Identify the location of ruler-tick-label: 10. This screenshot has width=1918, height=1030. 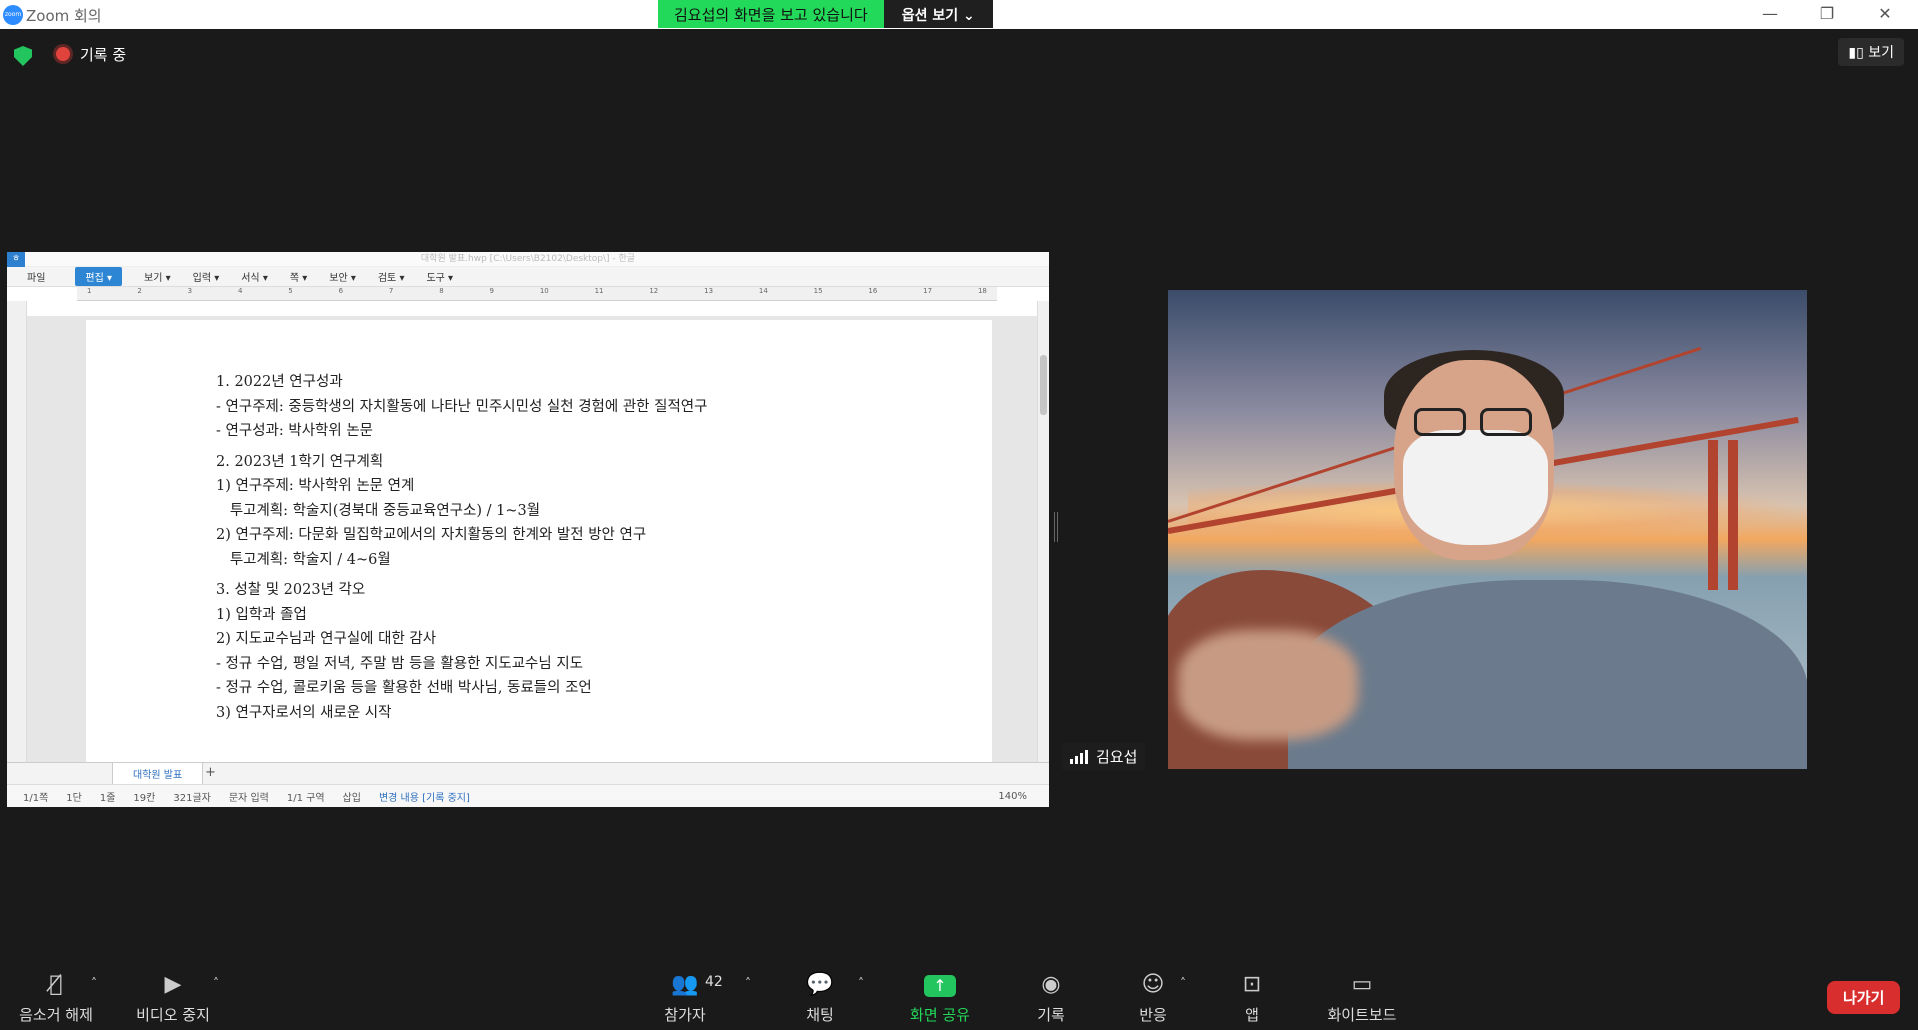
(544, 291).